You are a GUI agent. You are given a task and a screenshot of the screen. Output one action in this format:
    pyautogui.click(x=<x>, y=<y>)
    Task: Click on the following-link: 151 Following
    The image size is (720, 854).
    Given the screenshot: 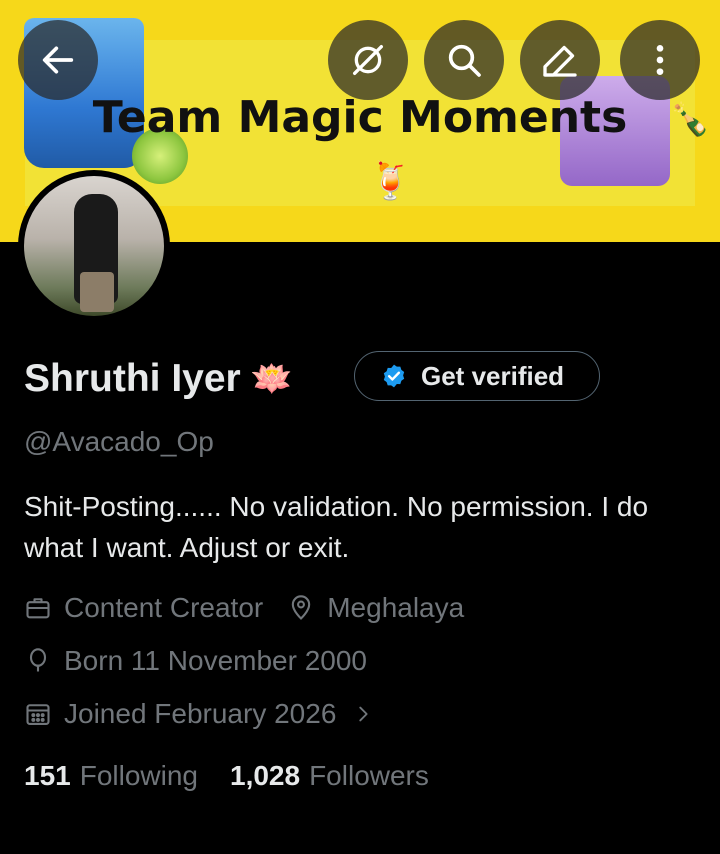 What is the action you would take?
    pyautogui.click(x=111, y=776)
    